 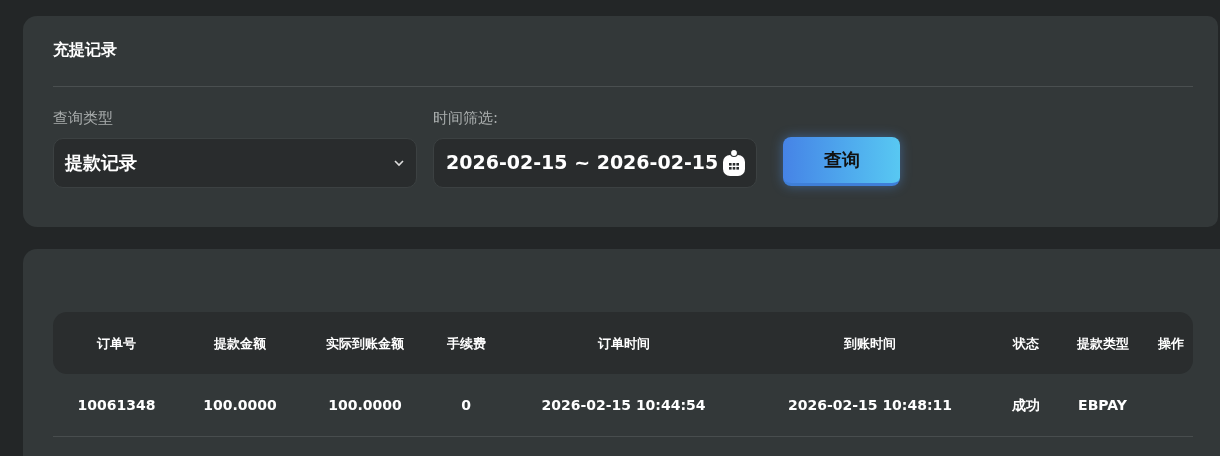 What do you see at coordinates (870, 343) in the screenshot?
I see `column-header: 到账时间` at bounding box center [870, 343].